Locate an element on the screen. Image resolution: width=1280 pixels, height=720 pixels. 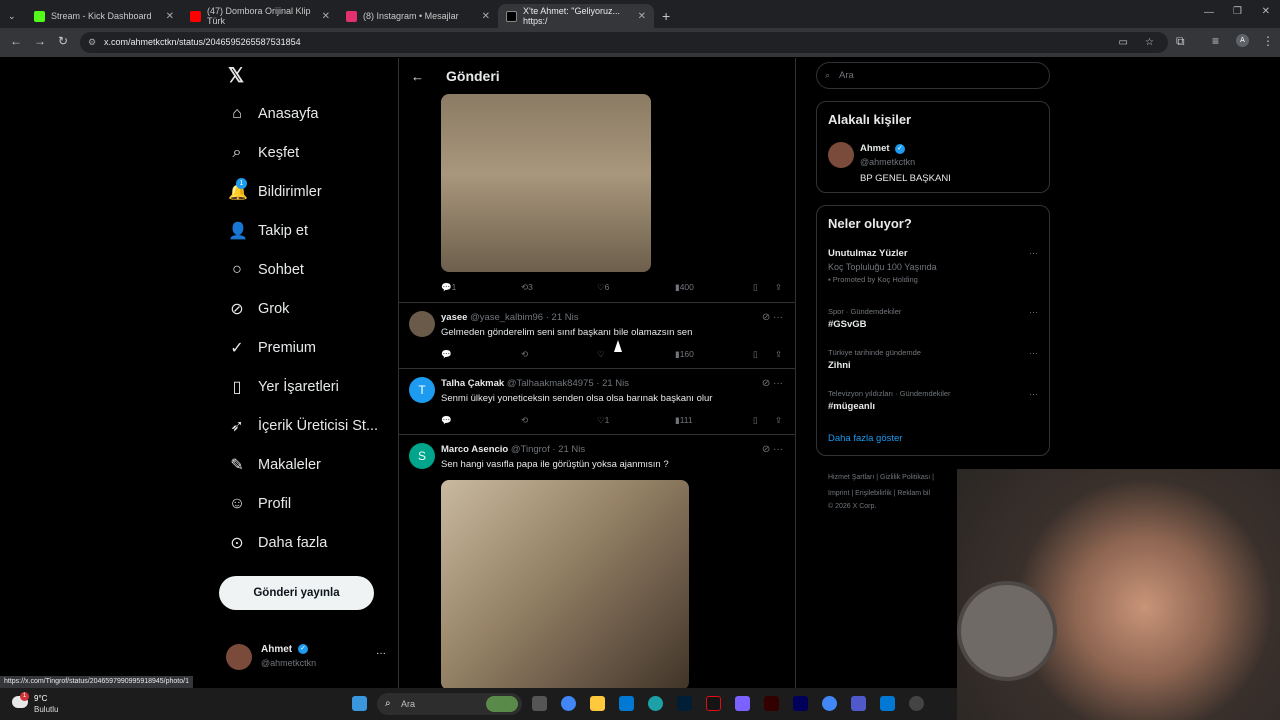
nav-articles: ✎ Makaleler is located at coordinates (308, 464).